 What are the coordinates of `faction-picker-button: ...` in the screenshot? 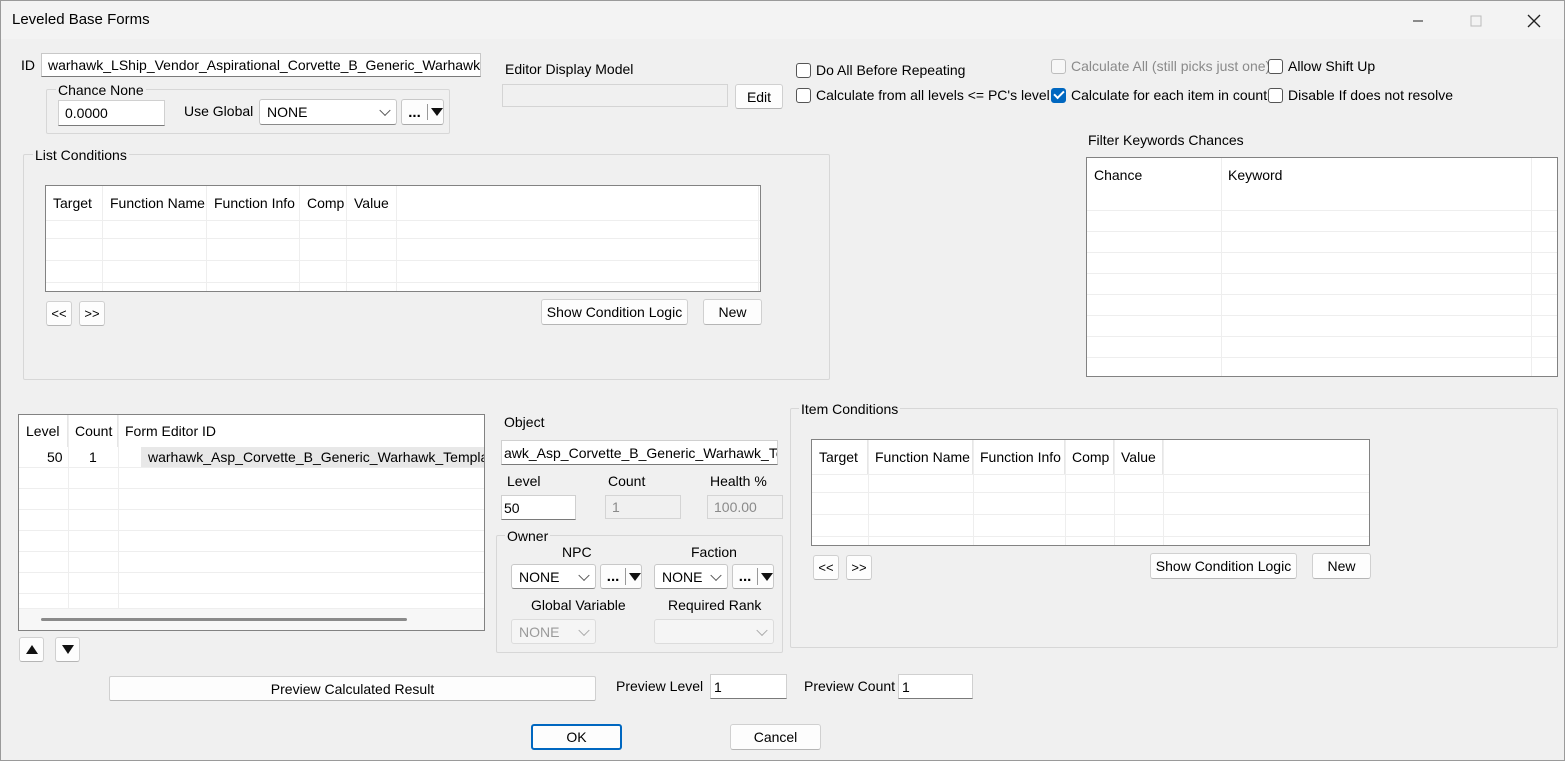 It's located at (753, 576).